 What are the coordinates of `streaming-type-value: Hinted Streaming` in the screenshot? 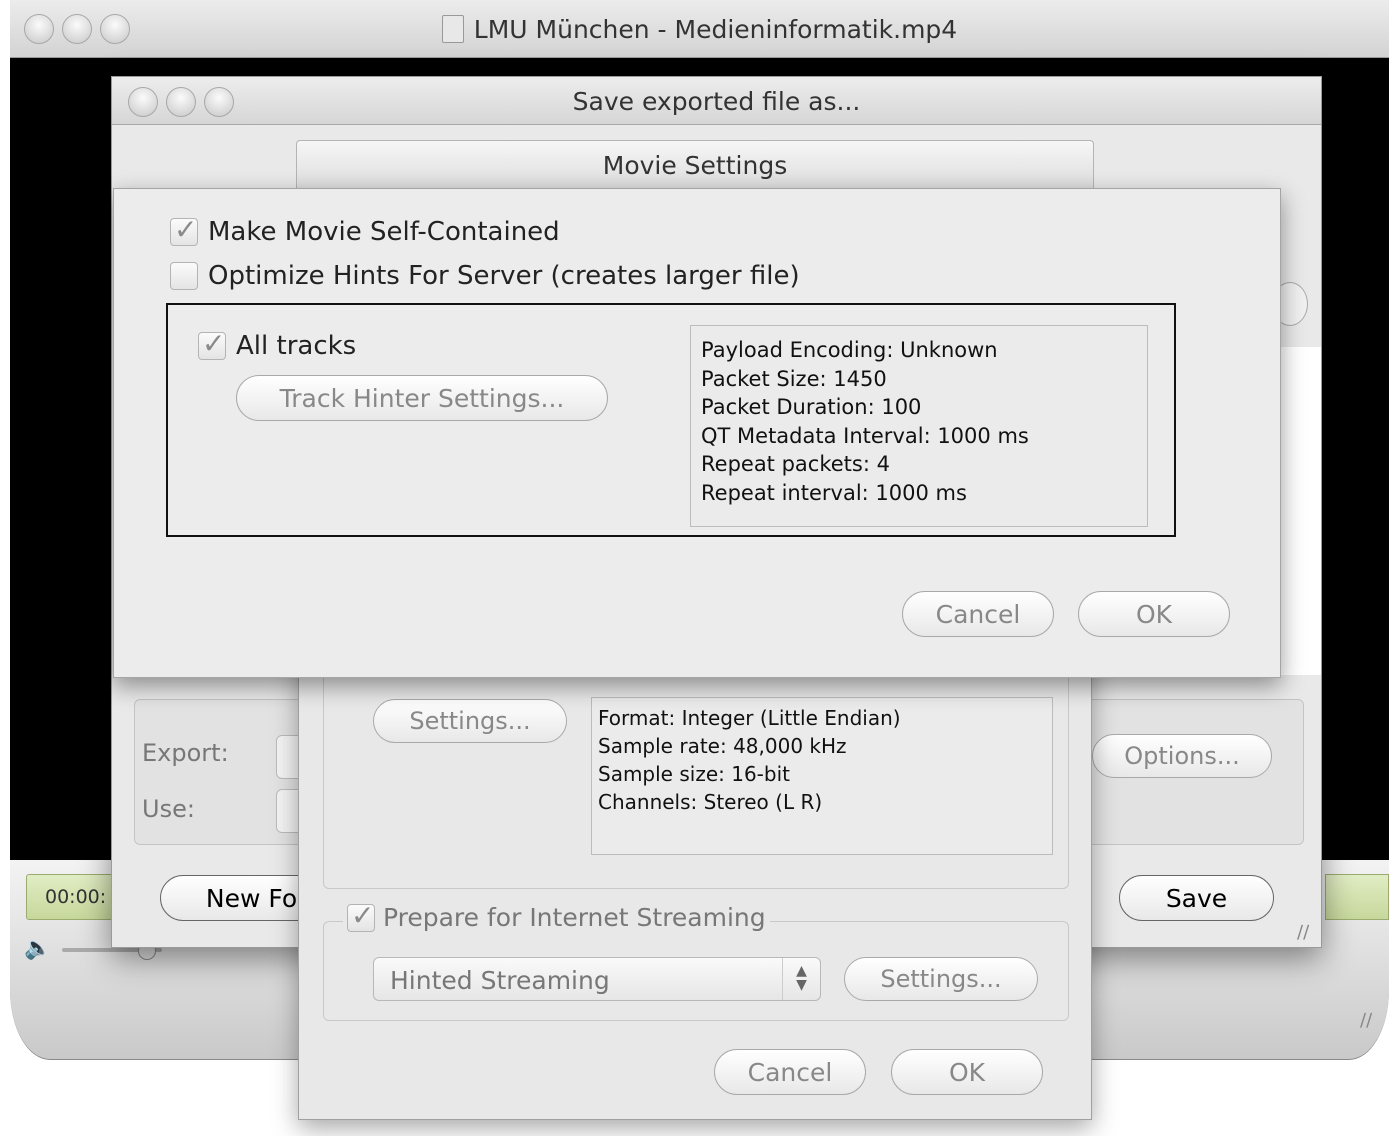 It's located at (500, 980).